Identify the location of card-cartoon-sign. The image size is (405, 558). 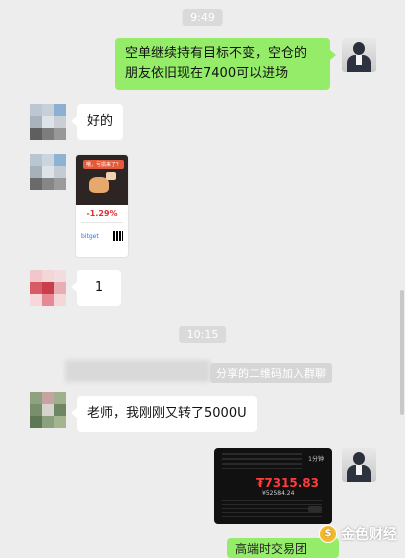
(111, 176).